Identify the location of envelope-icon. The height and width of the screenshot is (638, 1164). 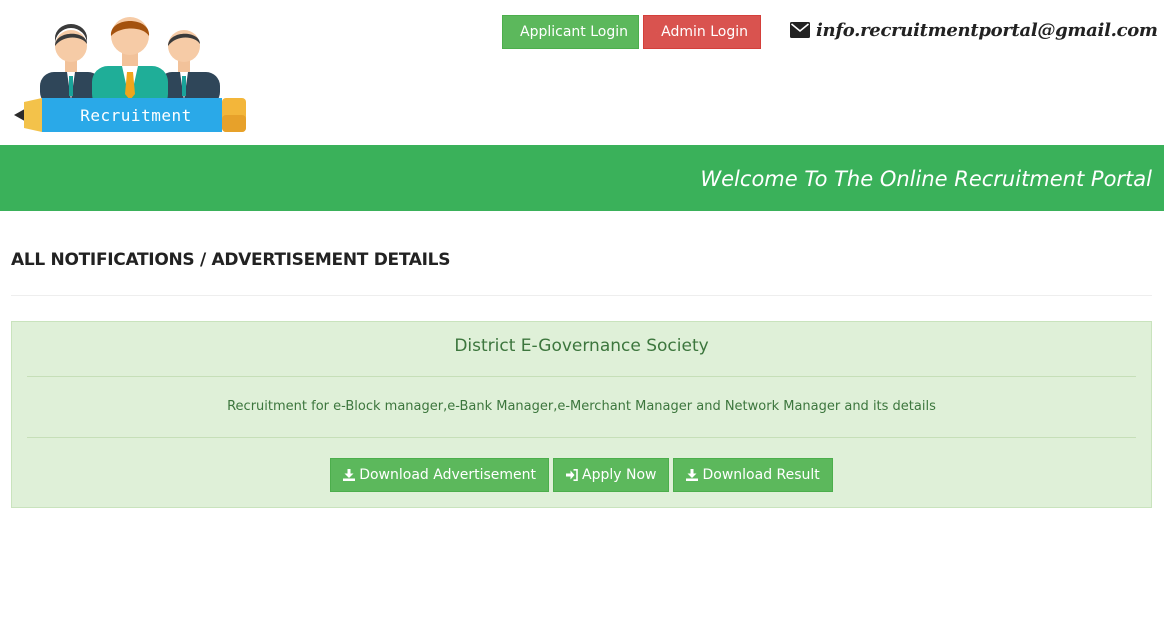
(800, 30).